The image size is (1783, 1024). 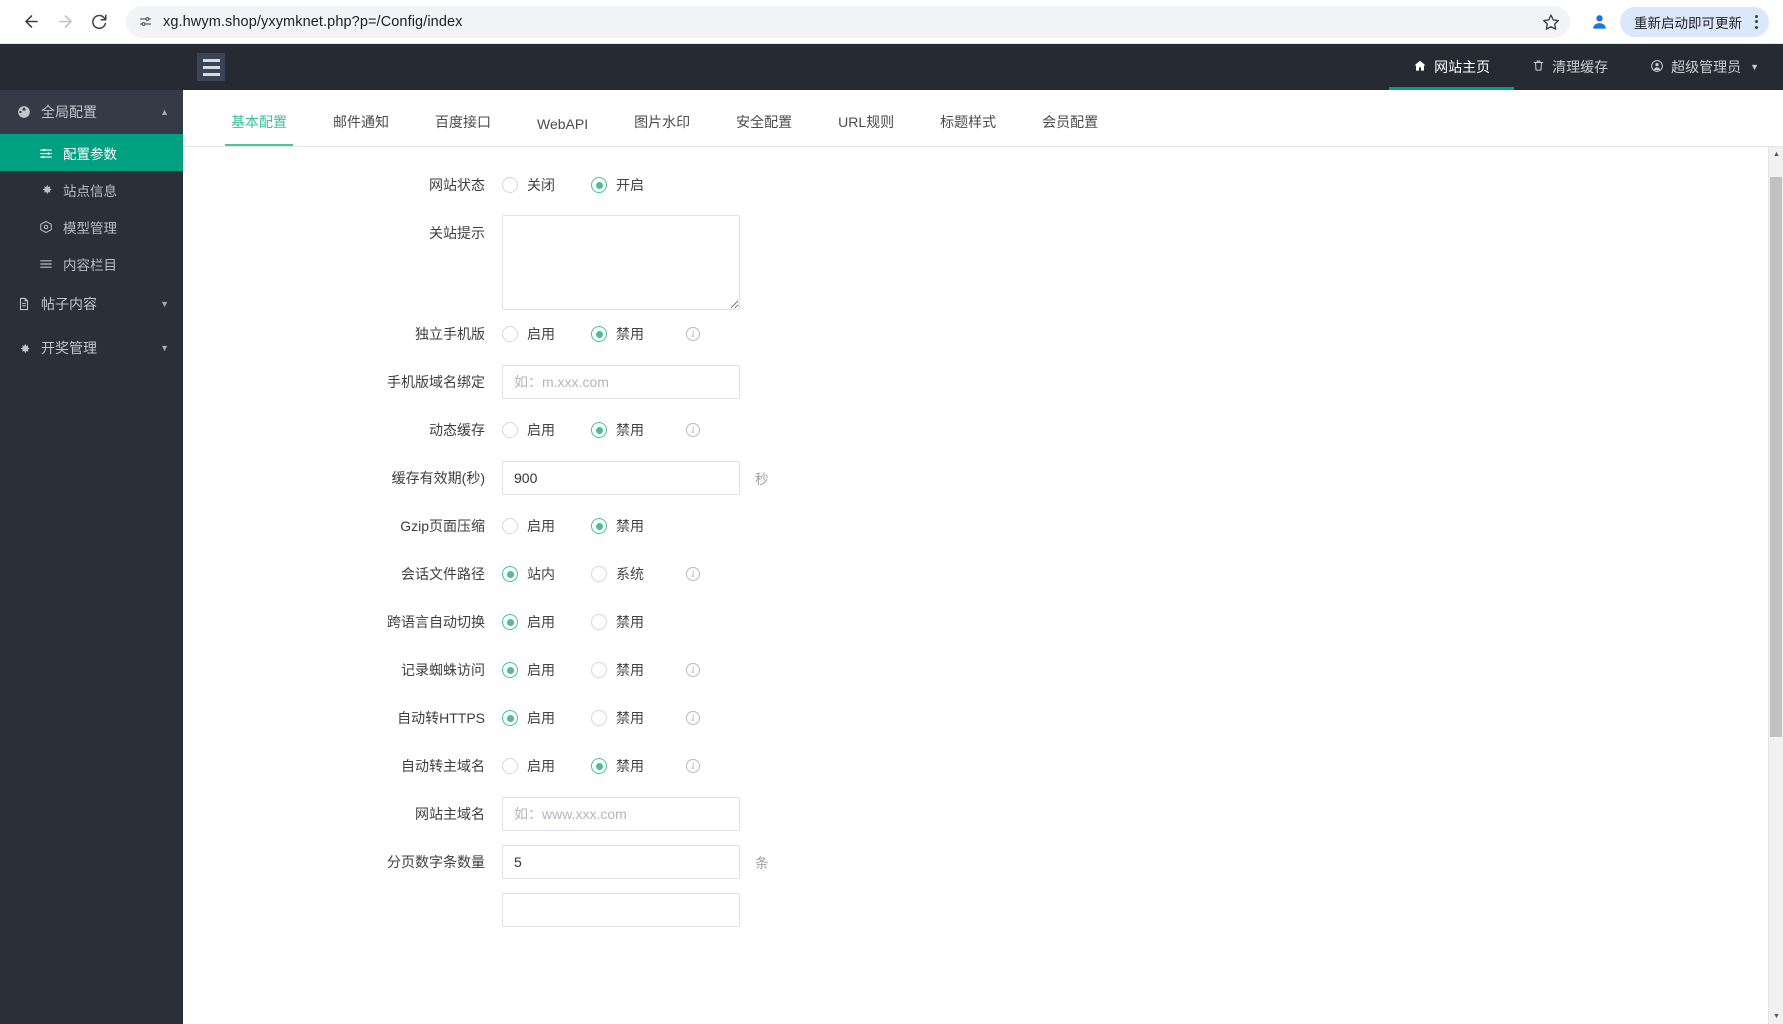 I want to click on mobile-domain-input, so click(x=621, y=382).